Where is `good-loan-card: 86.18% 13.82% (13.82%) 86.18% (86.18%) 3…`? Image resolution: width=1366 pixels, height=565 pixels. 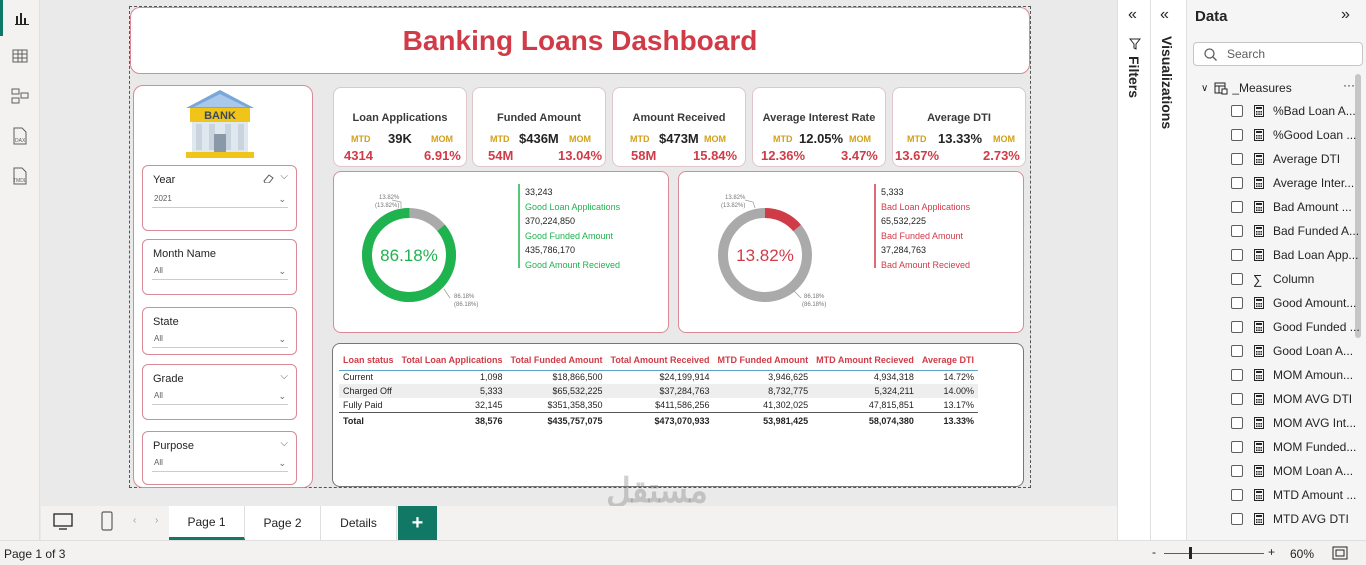 good-loan-card: 86.18% 13.82% (13.82%) 86.18% (86.18%) 3… is located at coordinates (501, 252).